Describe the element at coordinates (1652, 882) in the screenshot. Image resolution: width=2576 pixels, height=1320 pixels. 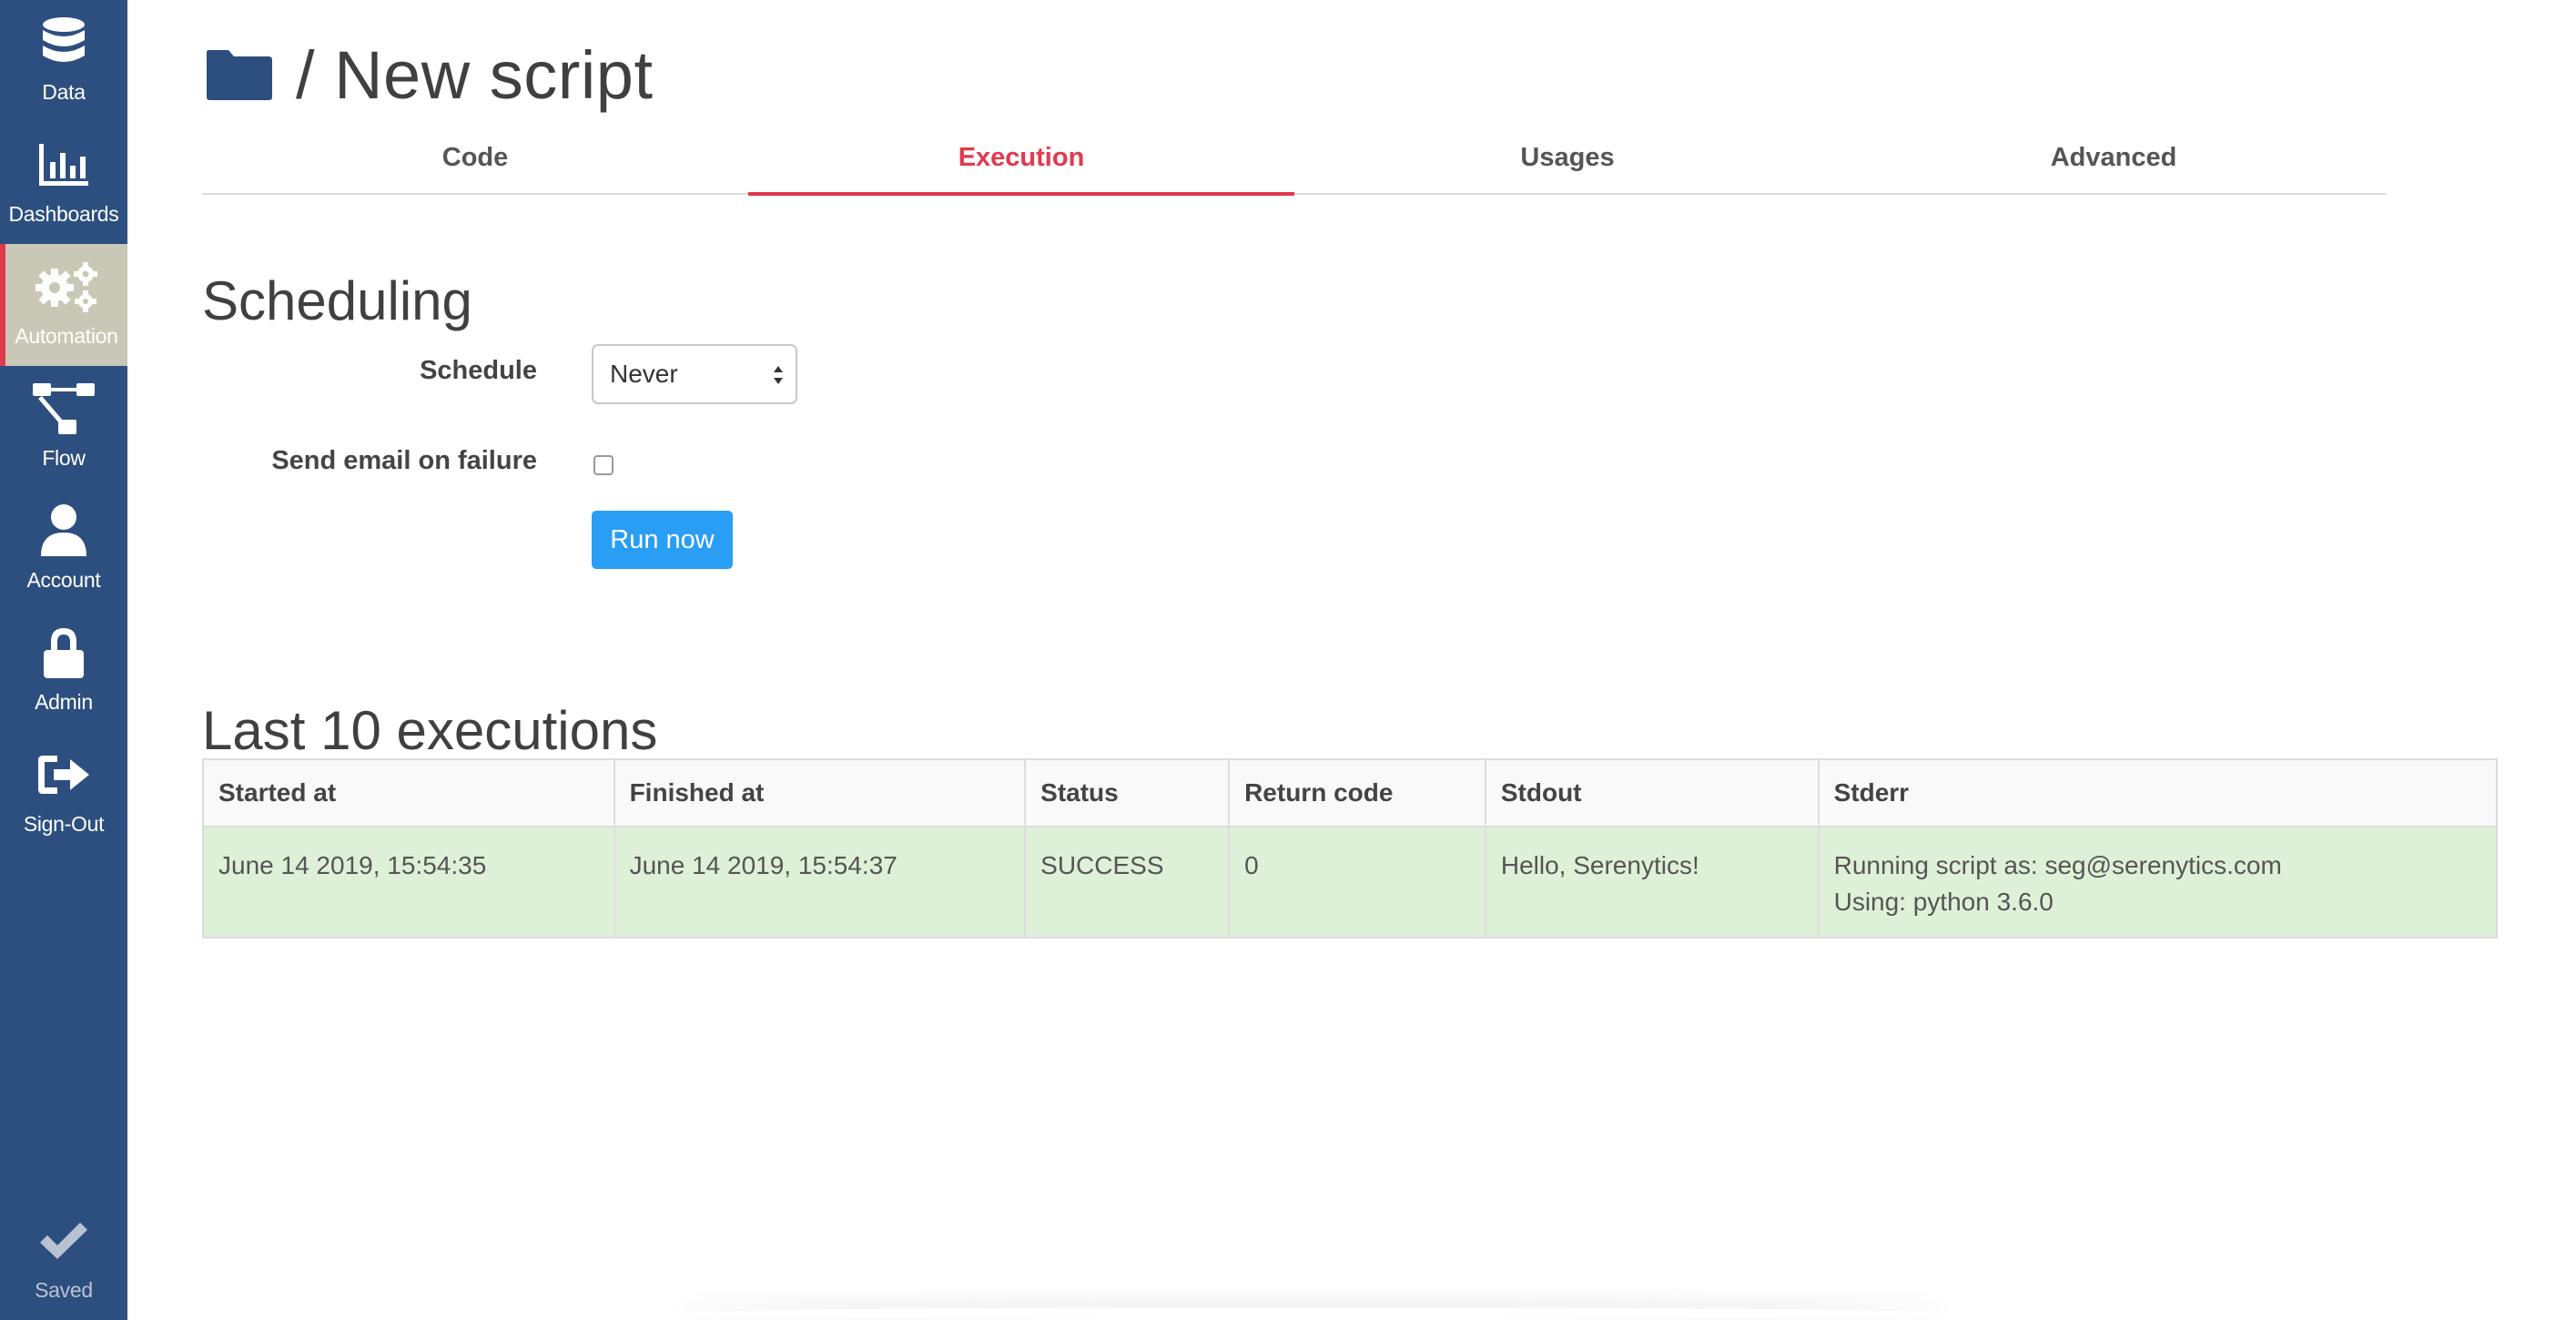
I see `cell-stdout: Hello, Serenytics!` at that location.